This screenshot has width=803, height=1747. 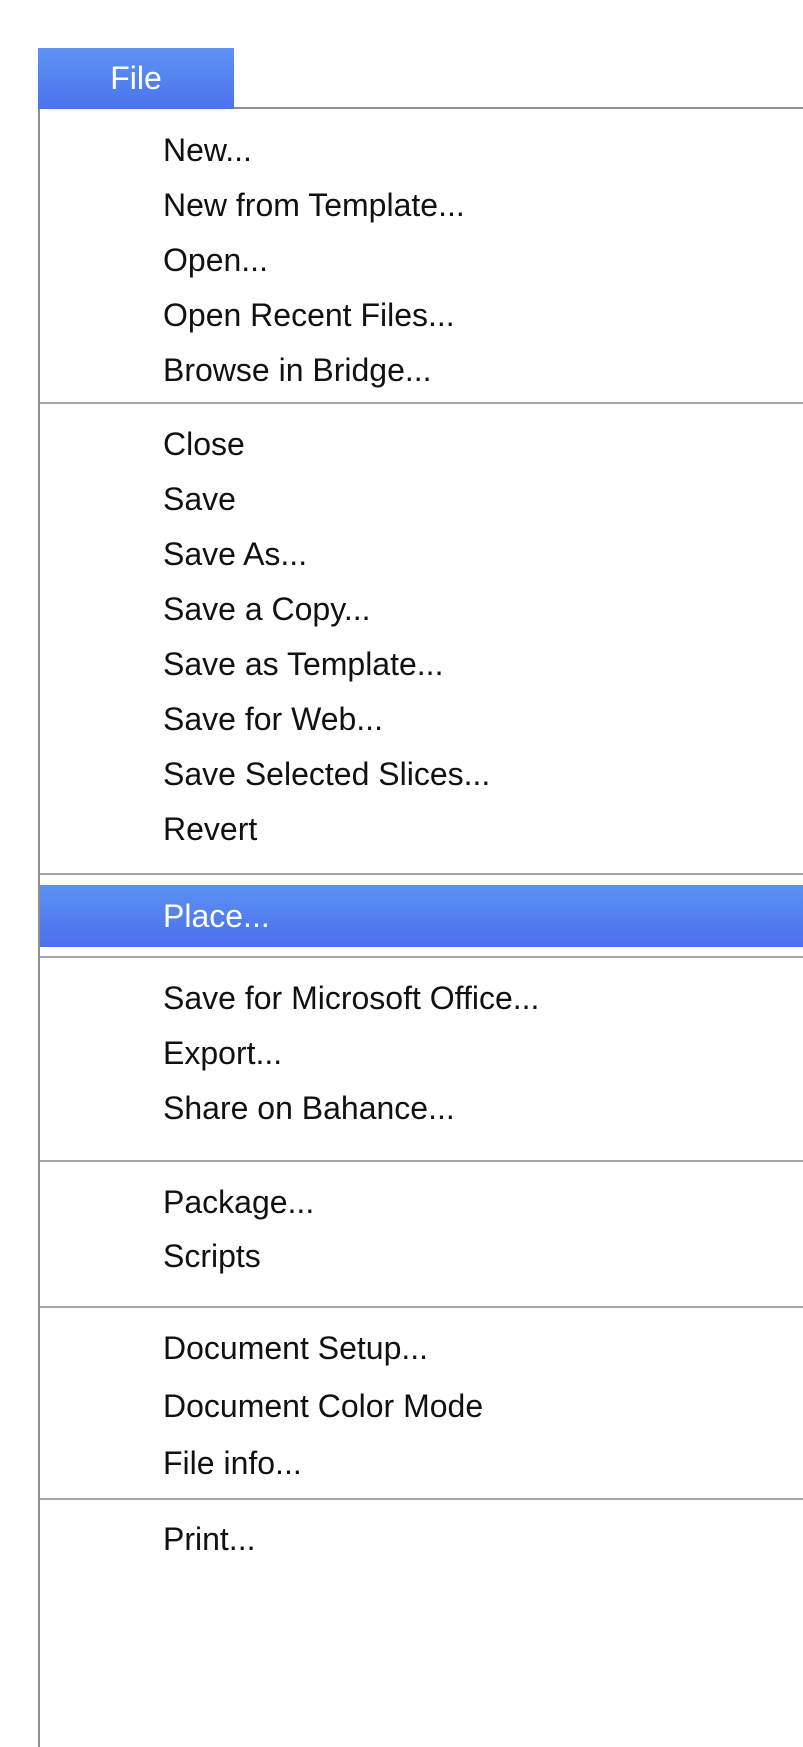 I want to click on menu-item-revert: Revert, so click(x=421, y=829).